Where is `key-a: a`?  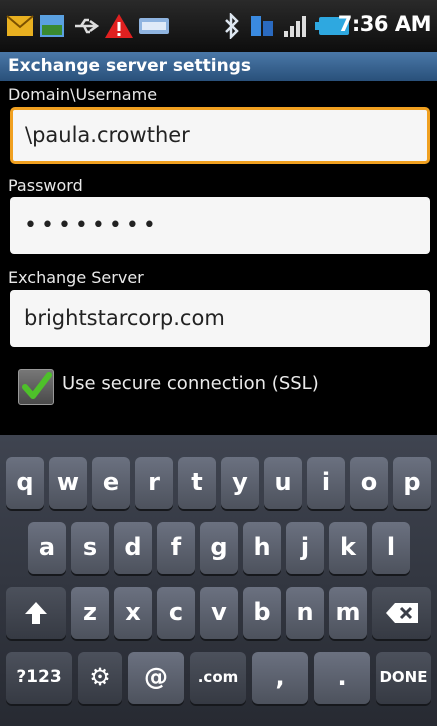 key-a: a is located at coordinates (47, 548).